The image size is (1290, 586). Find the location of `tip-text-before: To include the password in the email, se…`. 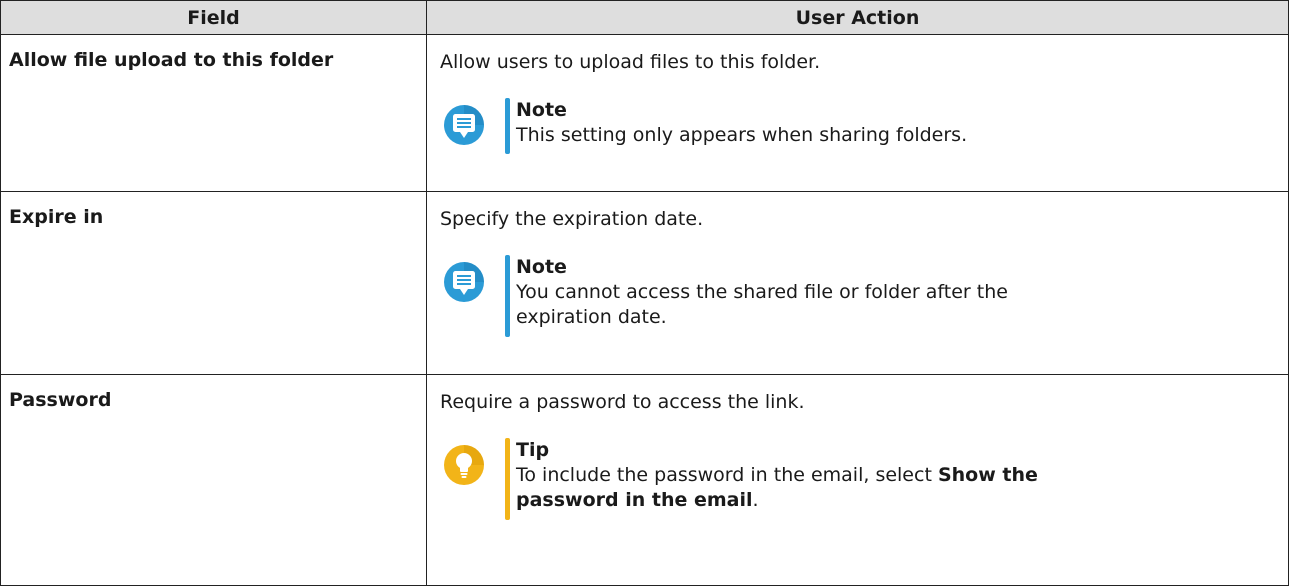

tip-text-before: To include the password in the email, se… is located at coordinates (727, 475).